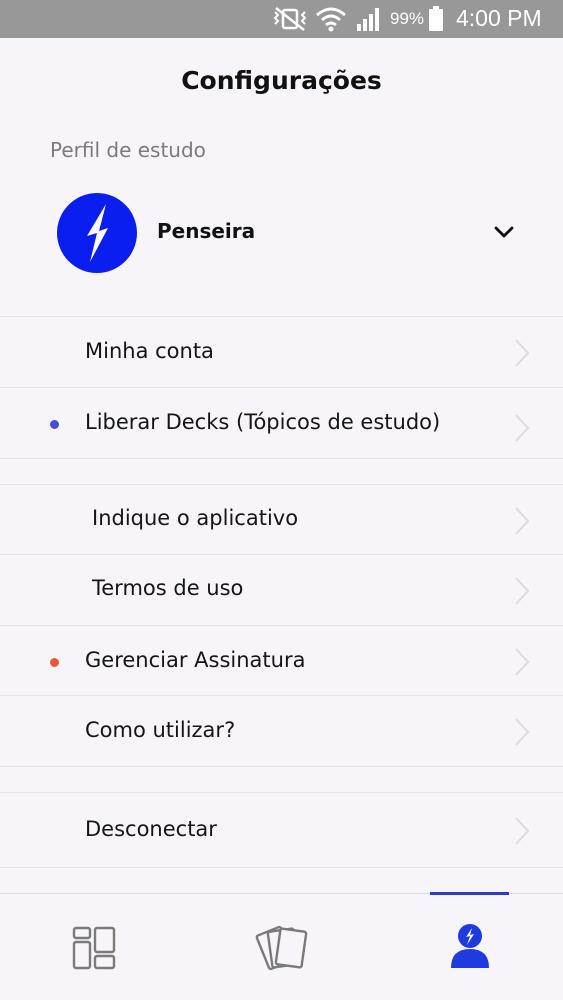  Describe the element at coordinates (436, 18) in the screenshot. I see `battery-icon` at that location.